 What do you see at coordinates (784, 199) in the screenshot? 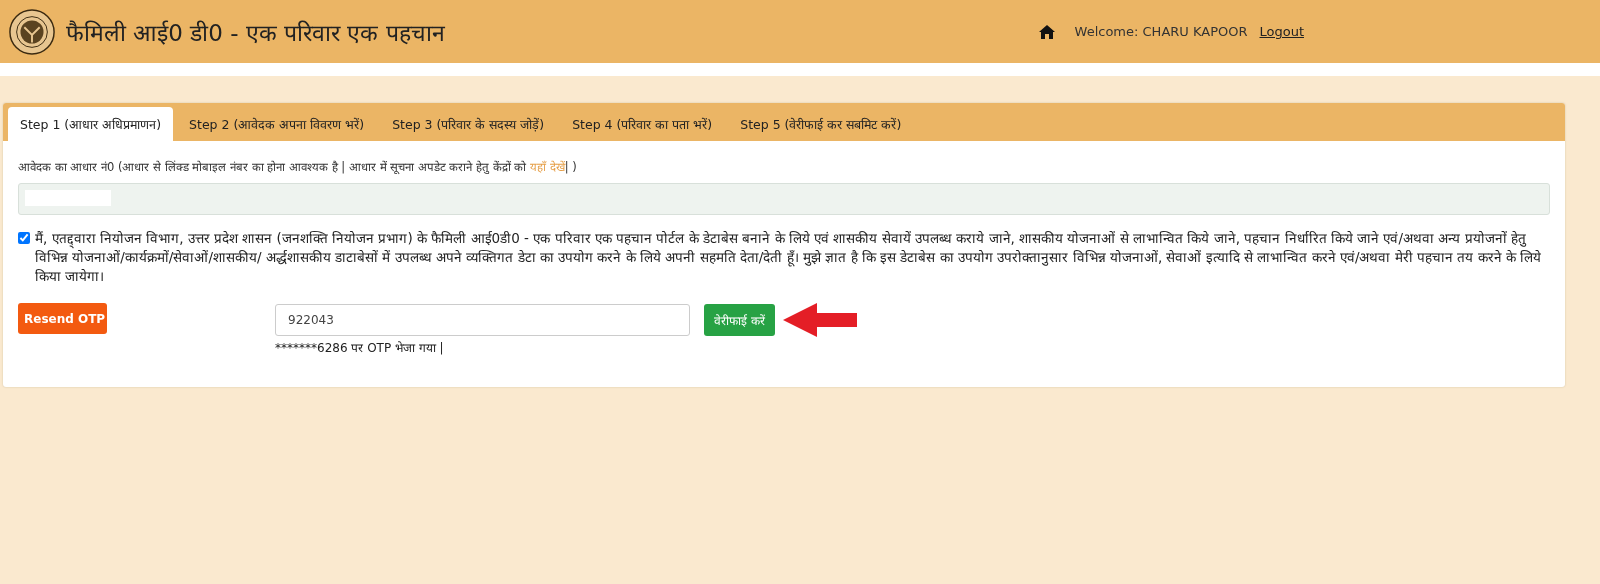
I see `aadhaar-field` at bounding box center [784, 199].